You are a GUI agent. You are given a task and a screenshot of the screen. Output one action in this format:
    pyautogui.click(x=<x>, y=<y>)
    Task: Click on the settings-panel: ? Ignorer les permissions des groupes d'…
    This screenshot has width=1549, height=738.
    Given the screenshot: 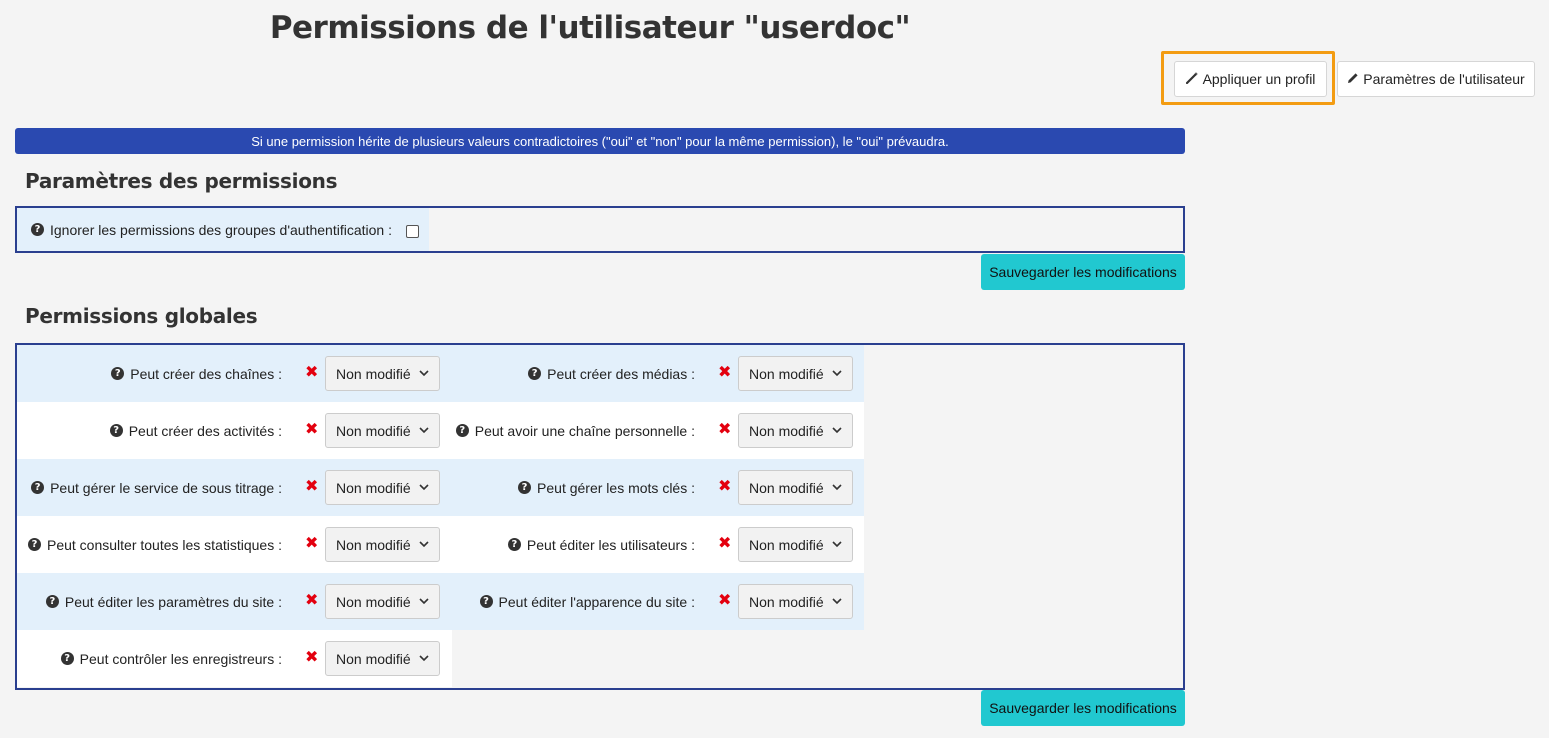 What is the action you would take?
    pyautogui.click(x=600, y=229)
    